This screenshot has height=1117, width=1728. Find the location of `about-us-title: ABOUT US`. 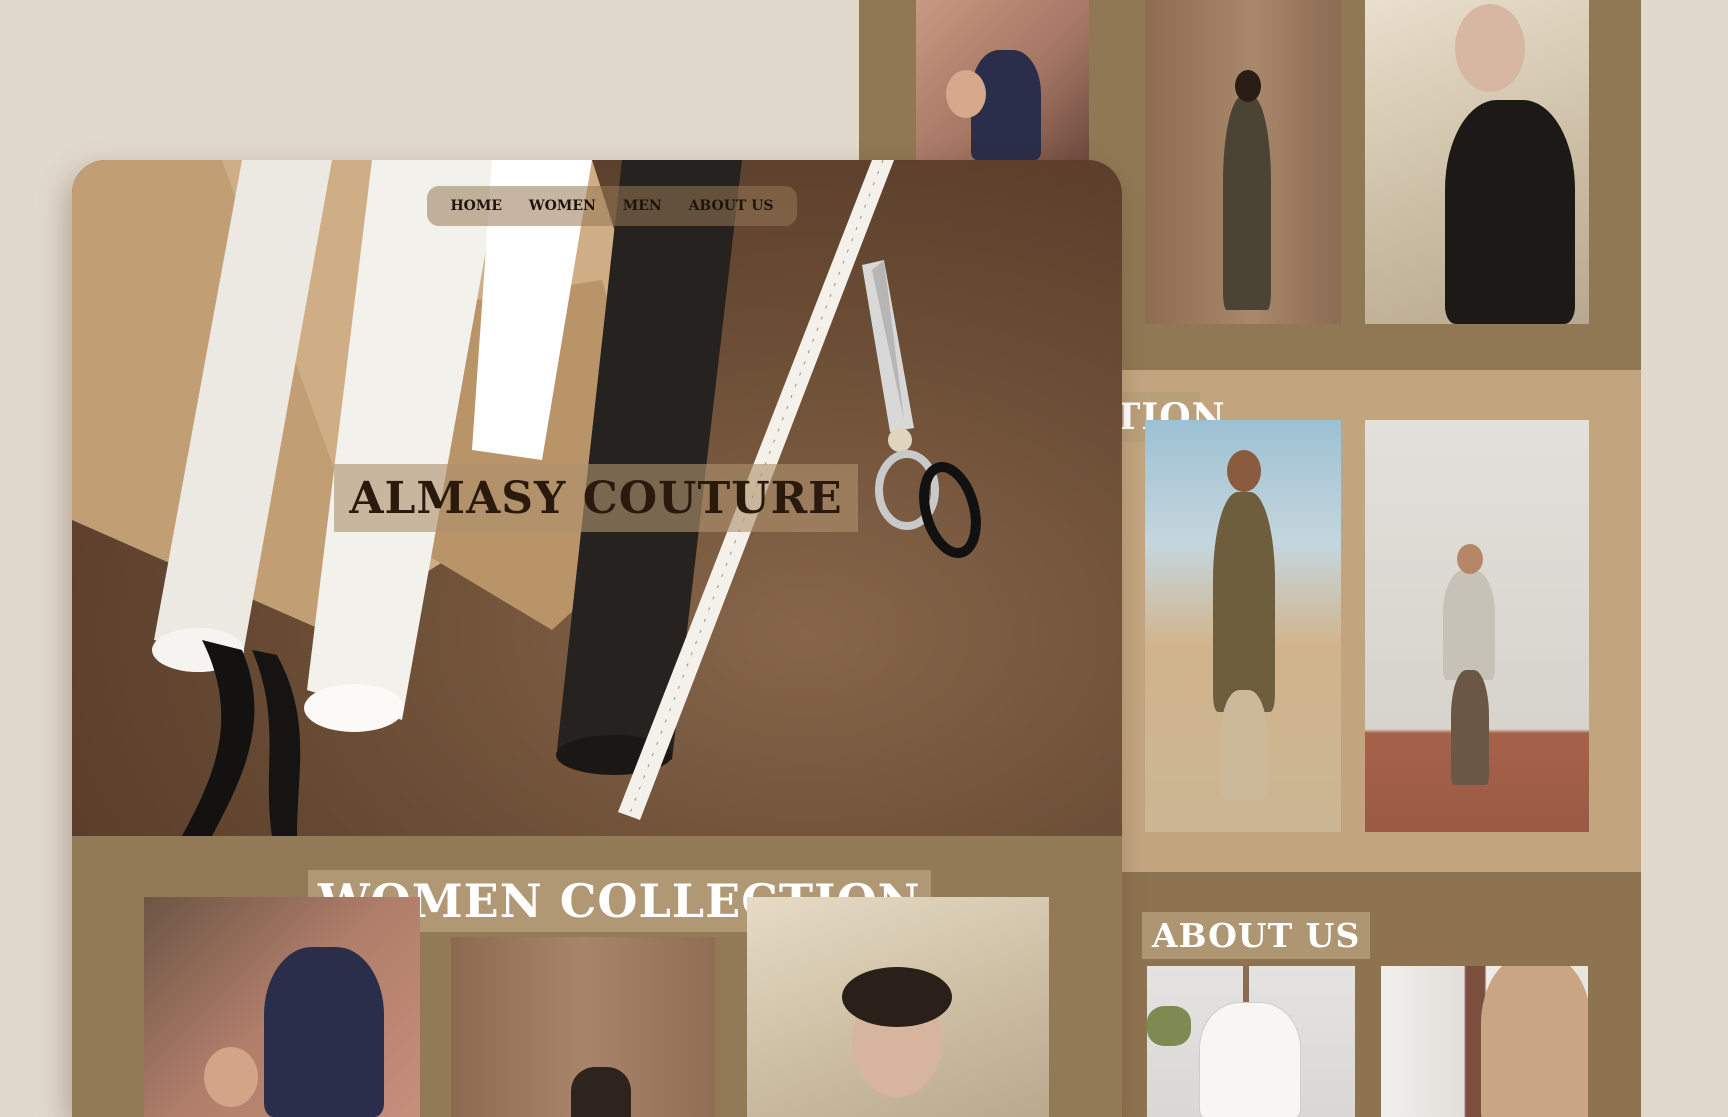

about-us-title: ABOUT US is located at coordinates (1256, 935).